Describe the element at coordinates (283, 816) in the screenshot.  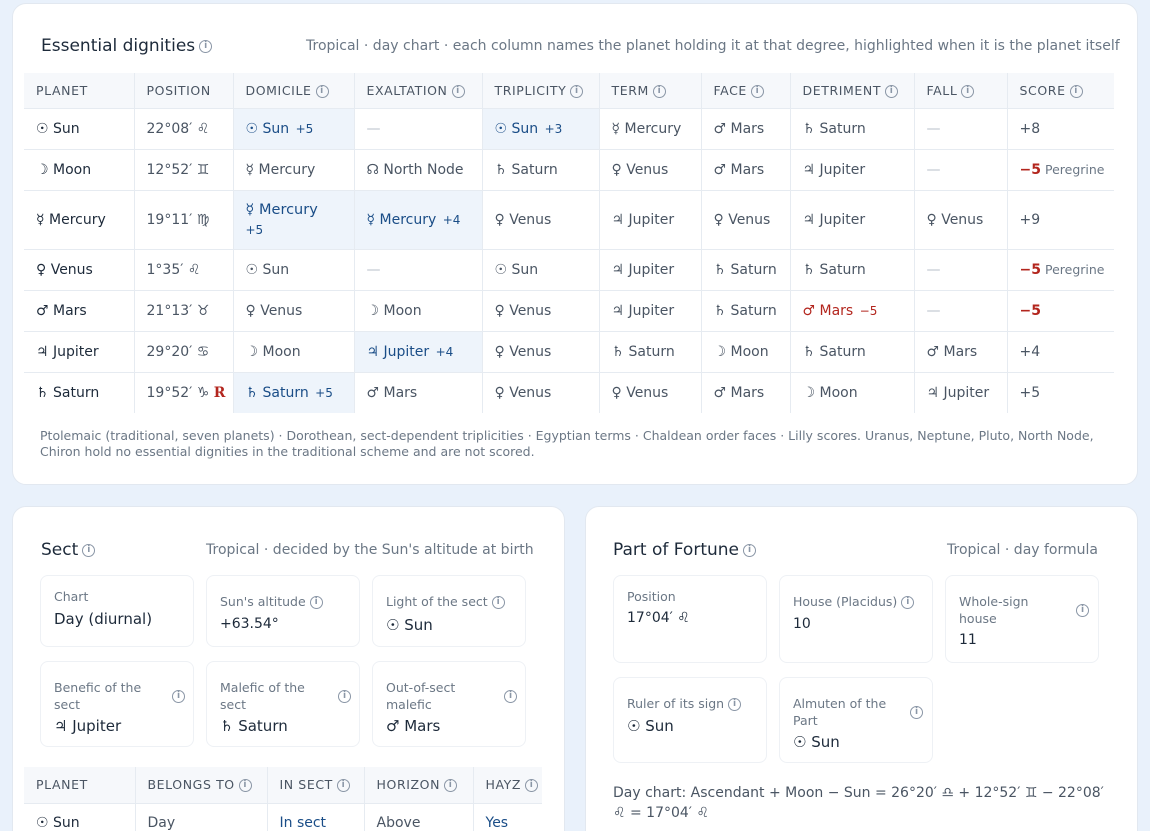
I see `table-row: ☉ Sun Day In sect Above Yes` at that location.